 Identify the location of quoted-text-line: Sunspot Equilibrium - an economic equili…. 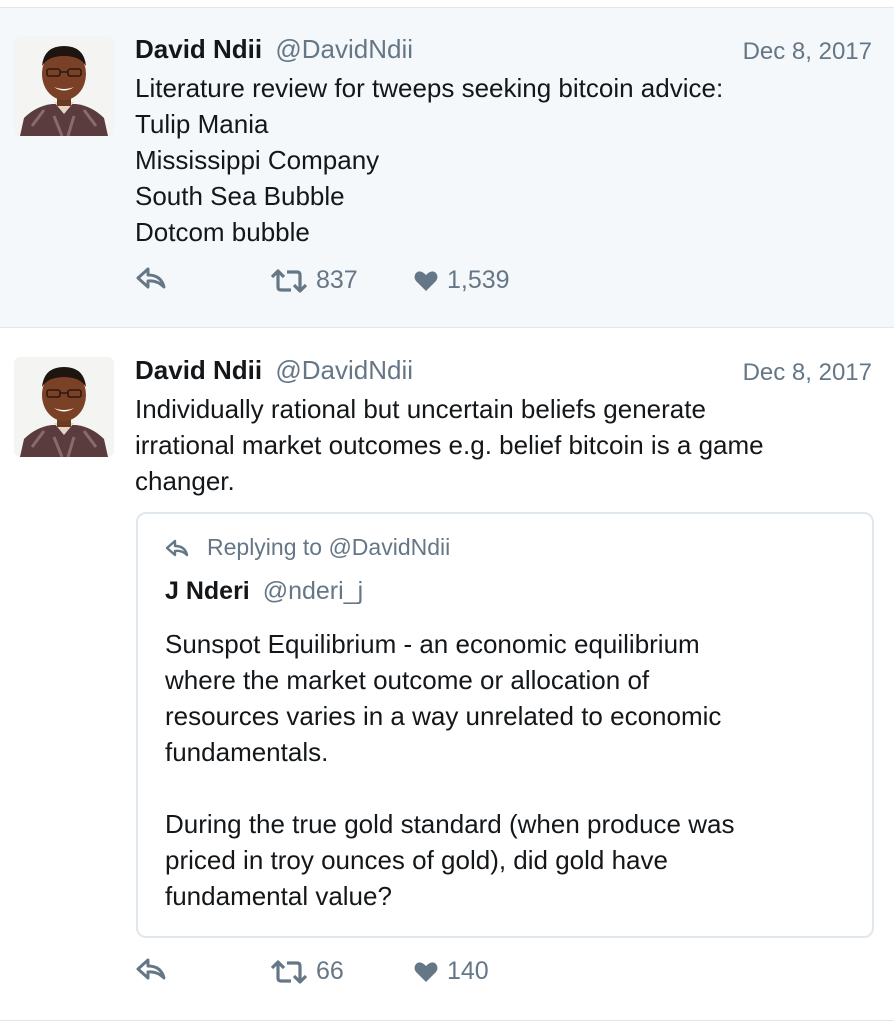
(432, 644).